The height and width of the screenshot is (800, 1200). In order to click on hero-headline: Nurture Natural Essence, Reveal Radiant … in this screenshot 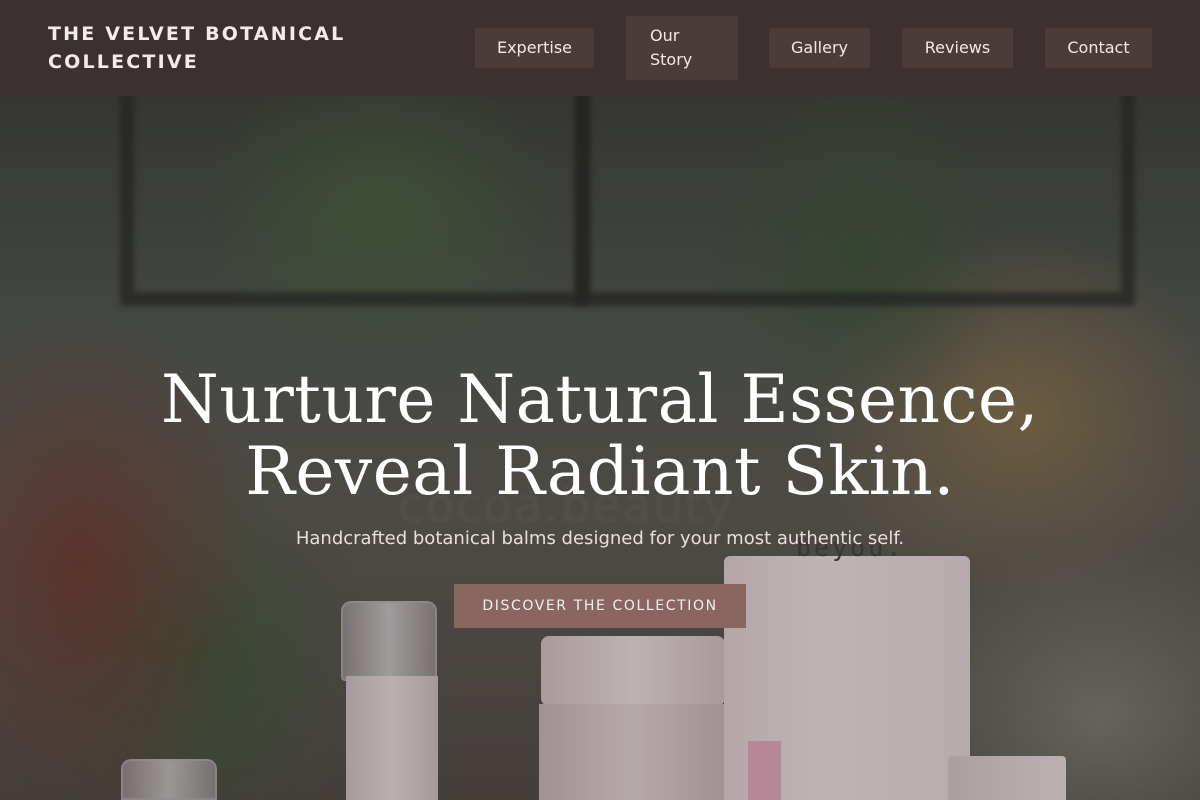, I will do `click(600, 435)`.